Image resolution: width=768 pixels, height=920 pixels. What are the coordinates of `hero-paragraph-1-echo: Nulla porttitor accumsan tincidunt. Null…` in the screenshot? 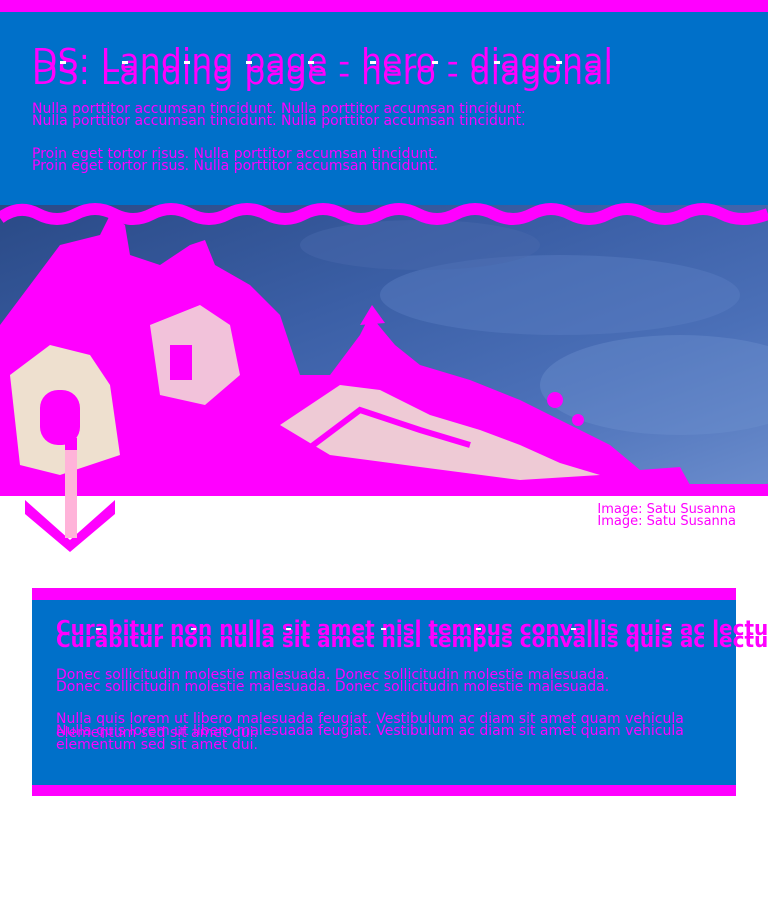 It's located at (279, 121).